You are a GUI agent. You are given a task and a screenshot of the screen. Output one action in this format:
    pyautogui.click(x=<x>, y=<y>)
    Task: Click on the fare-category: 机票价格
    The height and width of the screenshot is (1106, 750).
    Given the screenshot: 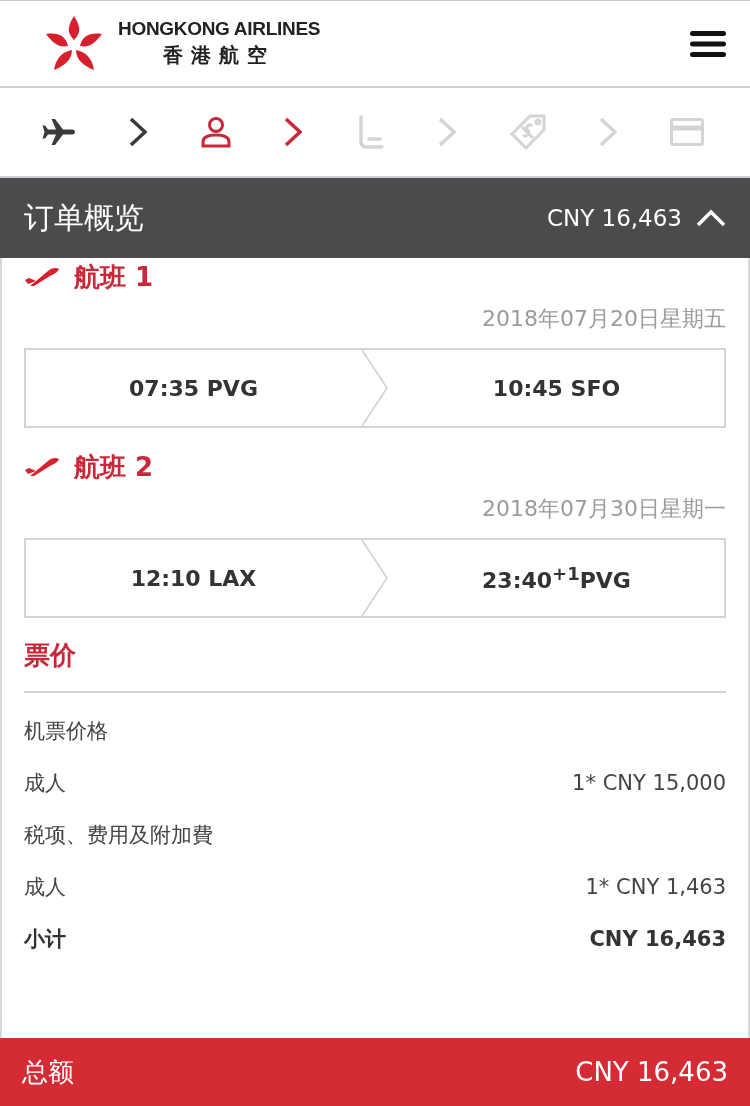 What is the action you would take?
    pyautogui.click(x=66, y=731)
    